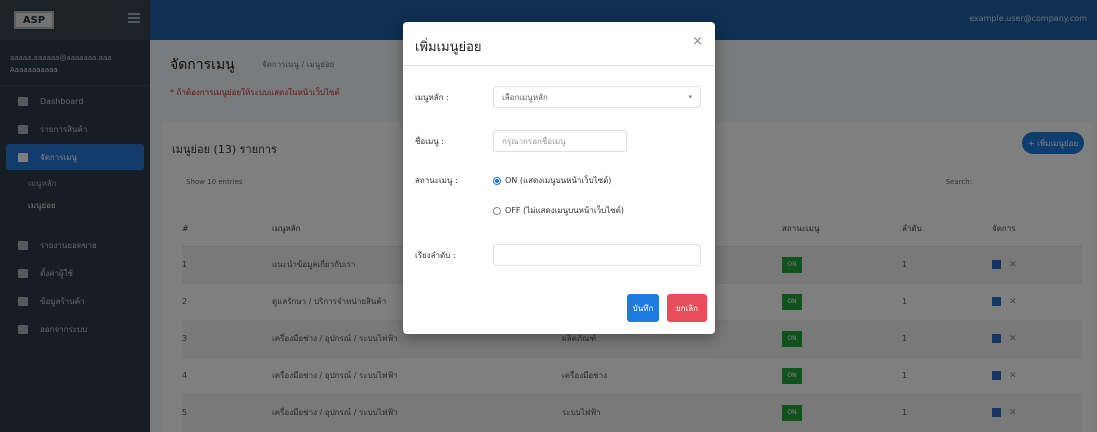  I want to click on menu-name-row: ชื่อเมนู : กรุณากรอกชื่อเมนู, so click(521, 141).